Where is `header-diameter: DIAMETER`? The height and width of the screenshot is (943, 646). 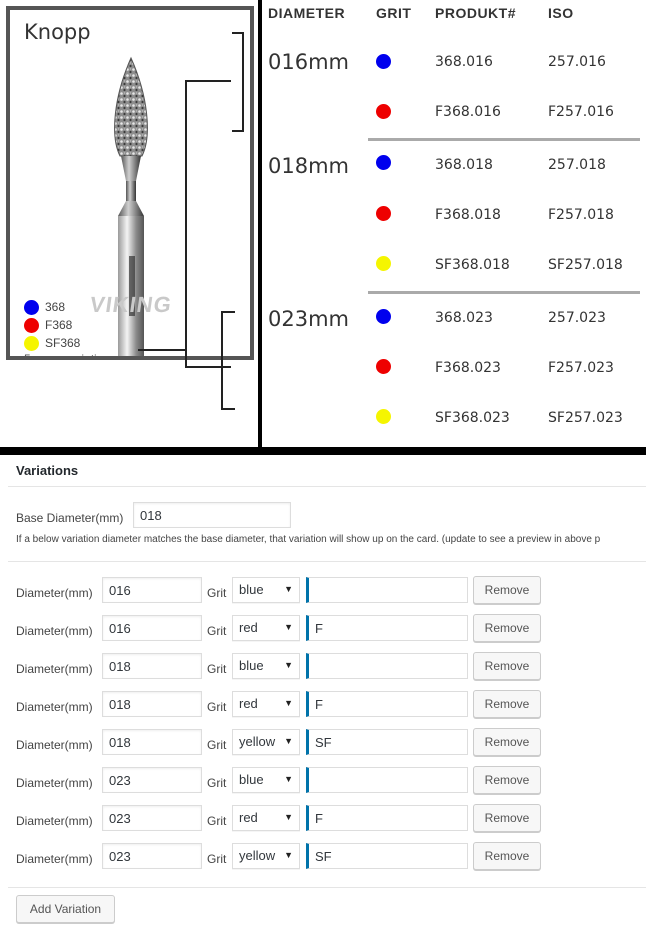 header-diameter: DIAMETER is located at coordinates (307, 13).